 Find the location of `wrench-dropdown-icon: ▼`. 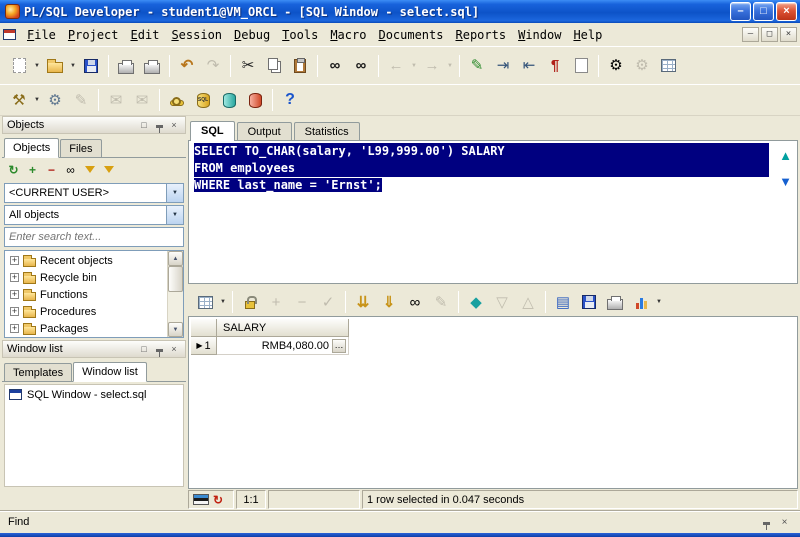

wrench-dropdown-icon: ▼ is located at coordinates (37, 100).